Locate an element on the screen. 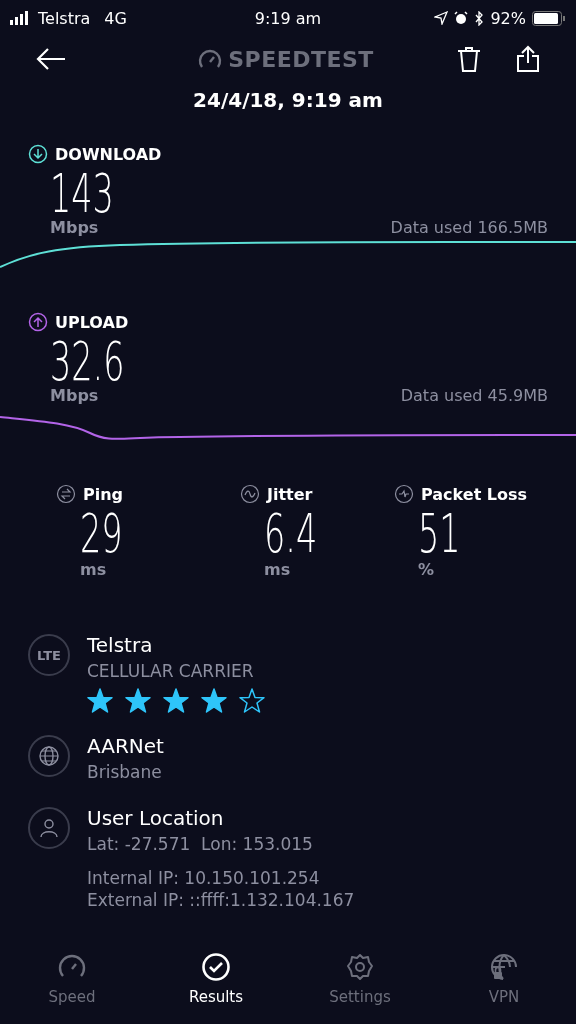 This screenshot has width=576, height=1024. settings-icon is located at coordinates (360, 967).